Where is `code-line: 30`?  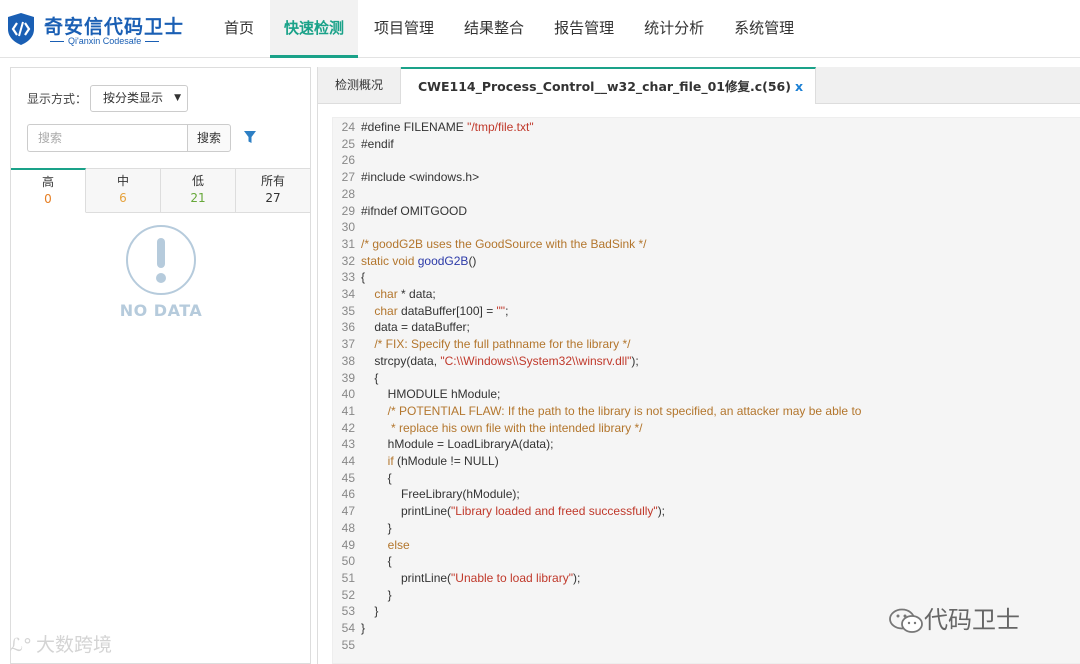
code-line: 30 is located at coordinates (347, 227).